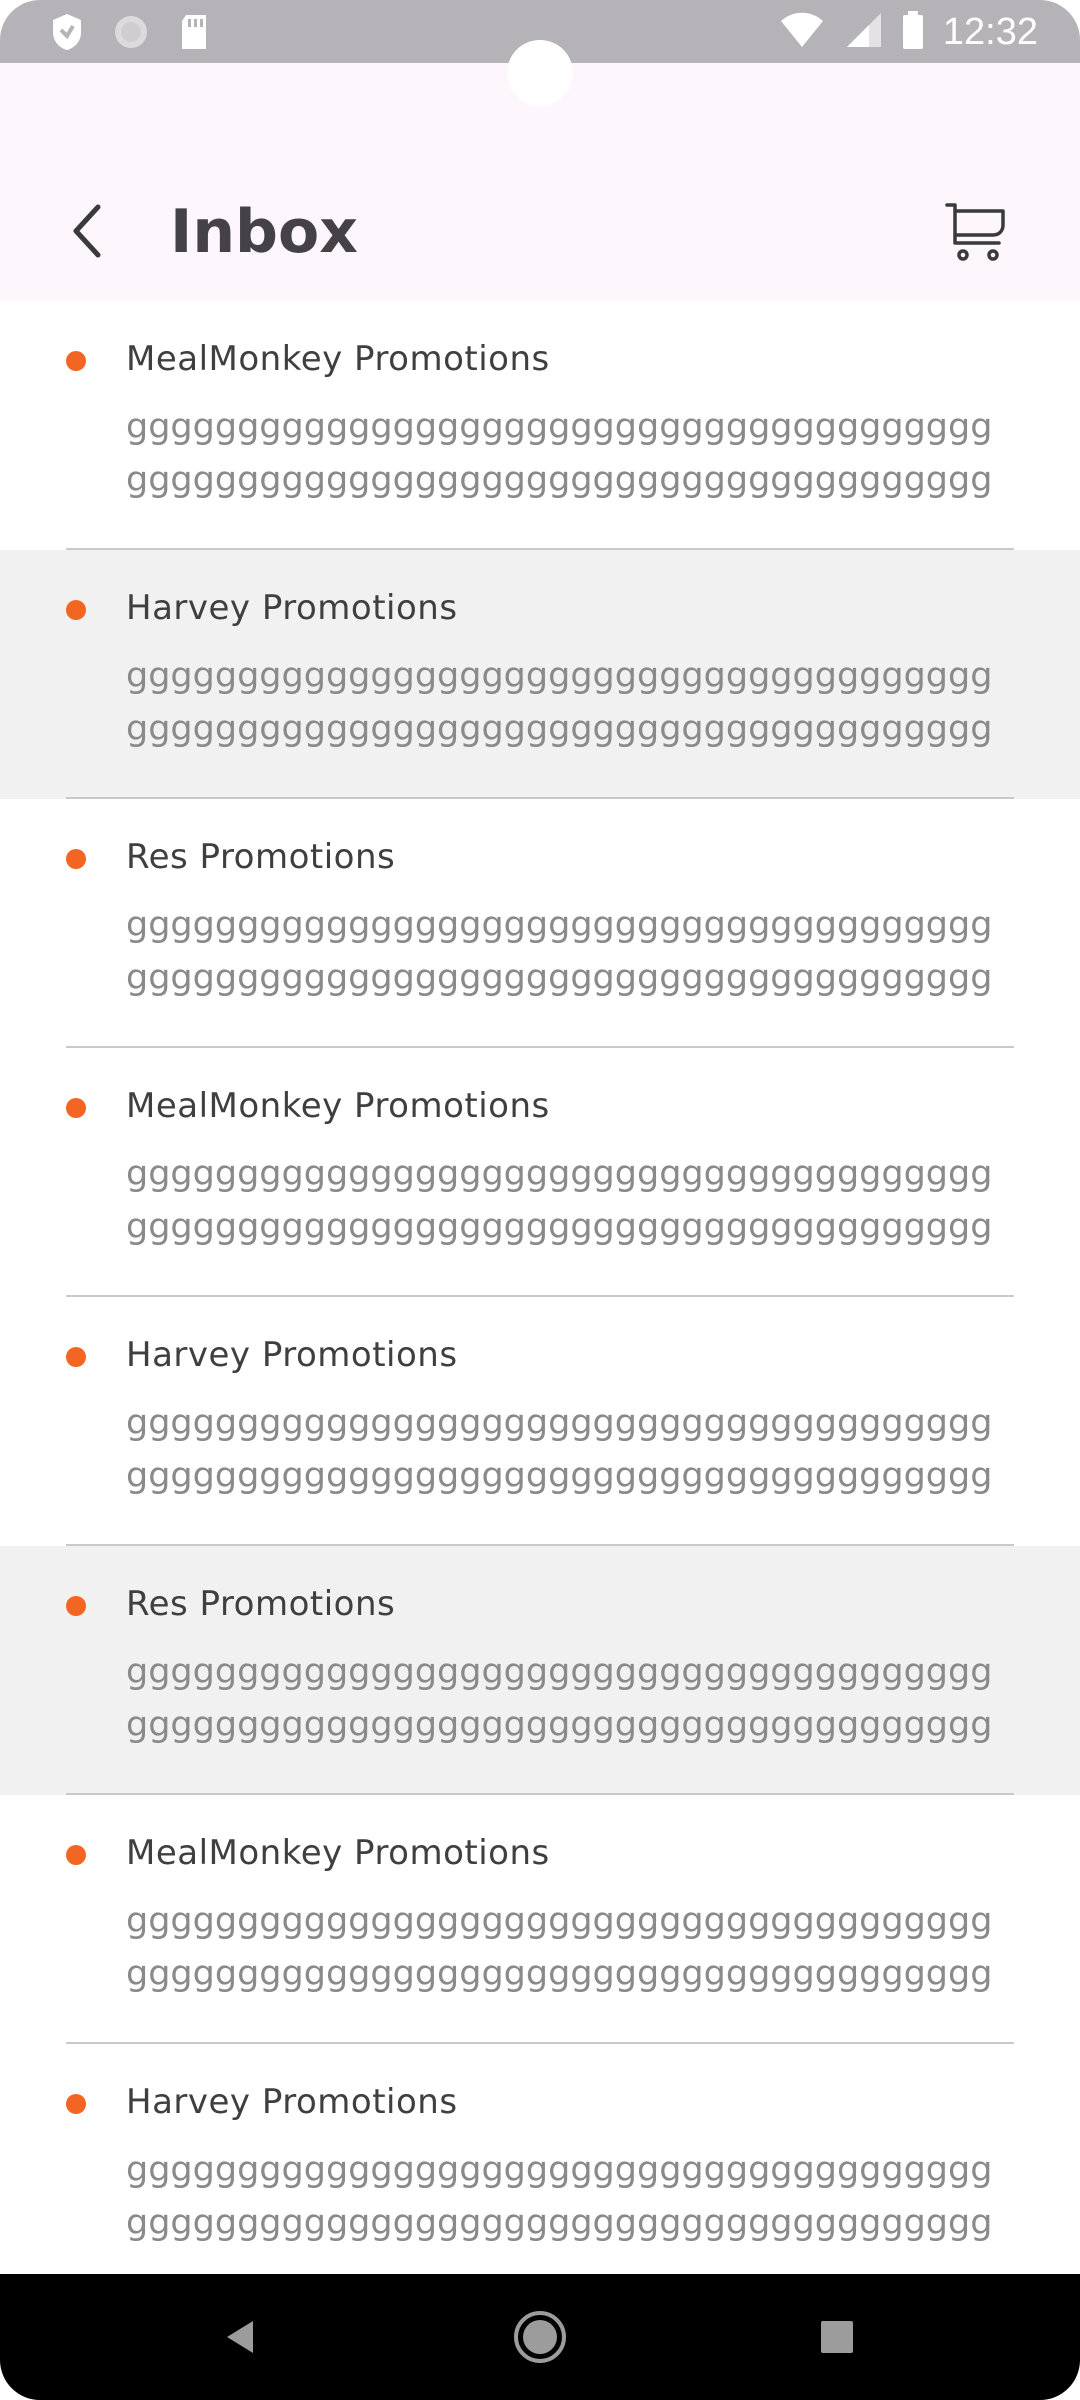 Image resolution: width=1080 pixels, height=2400 pixels. What do you see at coordinates (540, 73) in the screenshot?
I see `camera-cutout` at bounding box center [540, 73].